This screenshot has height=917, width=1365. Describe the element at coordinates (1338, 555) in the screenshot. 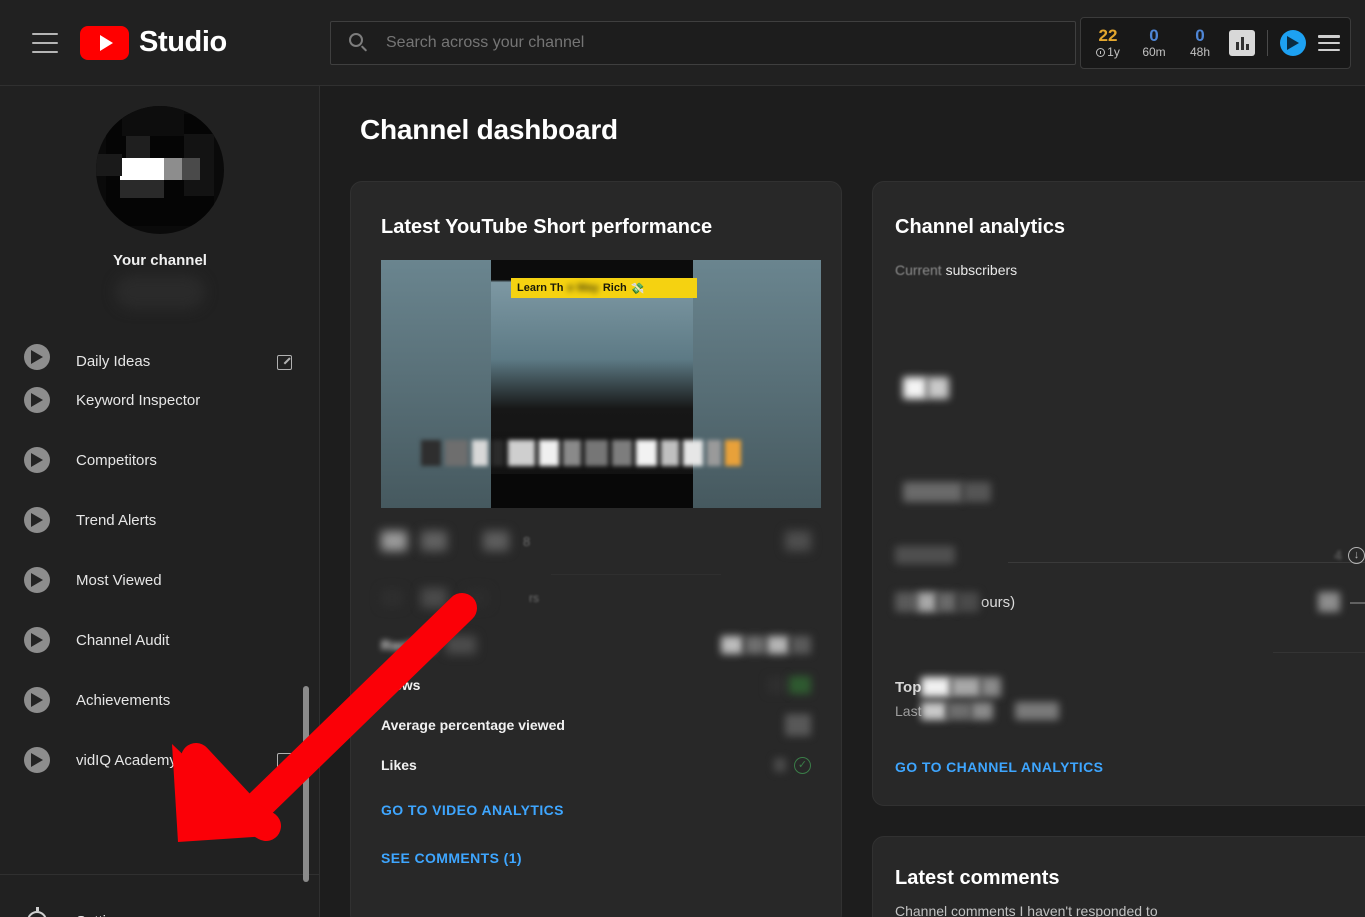

I see `analytics-row-value-fragment: 4` at that location.